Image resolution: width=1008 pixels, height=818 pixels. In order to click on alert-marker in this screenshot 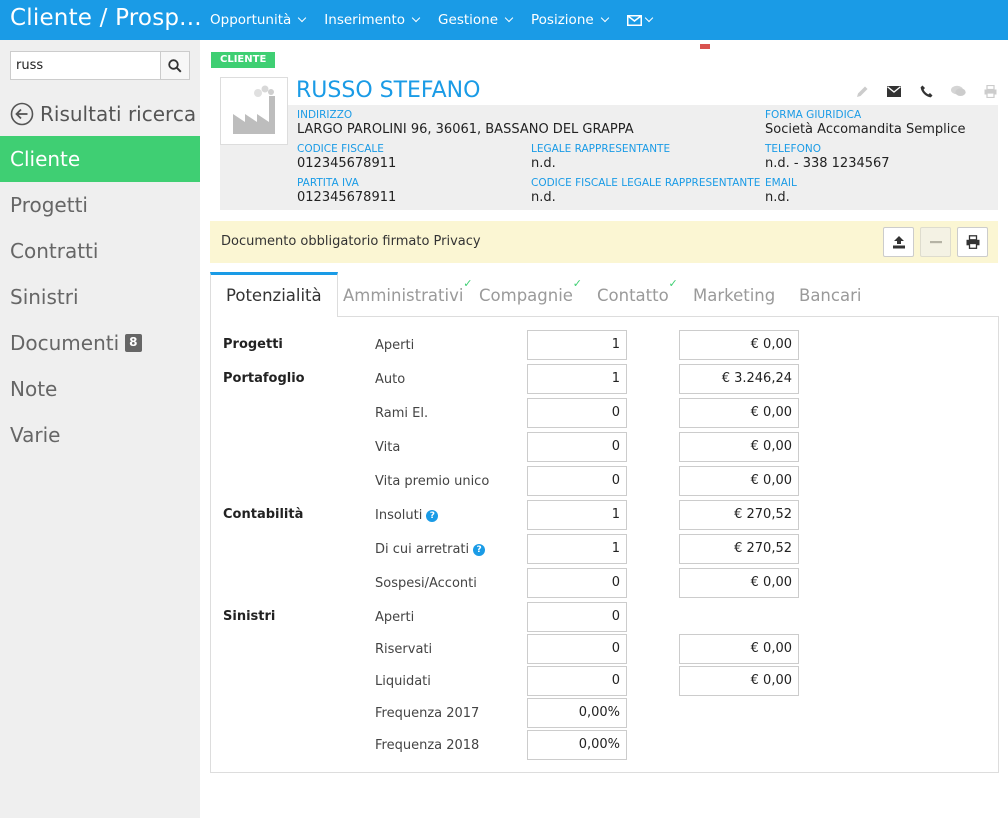, I will do `click(705, 46)`.